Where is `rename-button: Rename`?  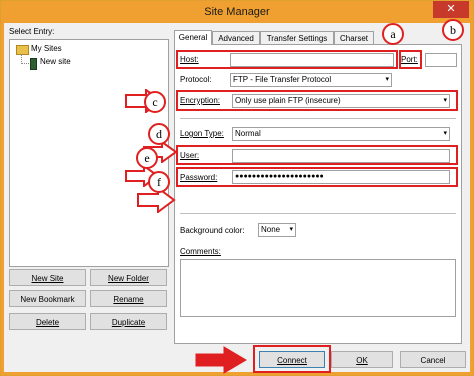 rename-button: Rename is located at coordinates (128, 298).